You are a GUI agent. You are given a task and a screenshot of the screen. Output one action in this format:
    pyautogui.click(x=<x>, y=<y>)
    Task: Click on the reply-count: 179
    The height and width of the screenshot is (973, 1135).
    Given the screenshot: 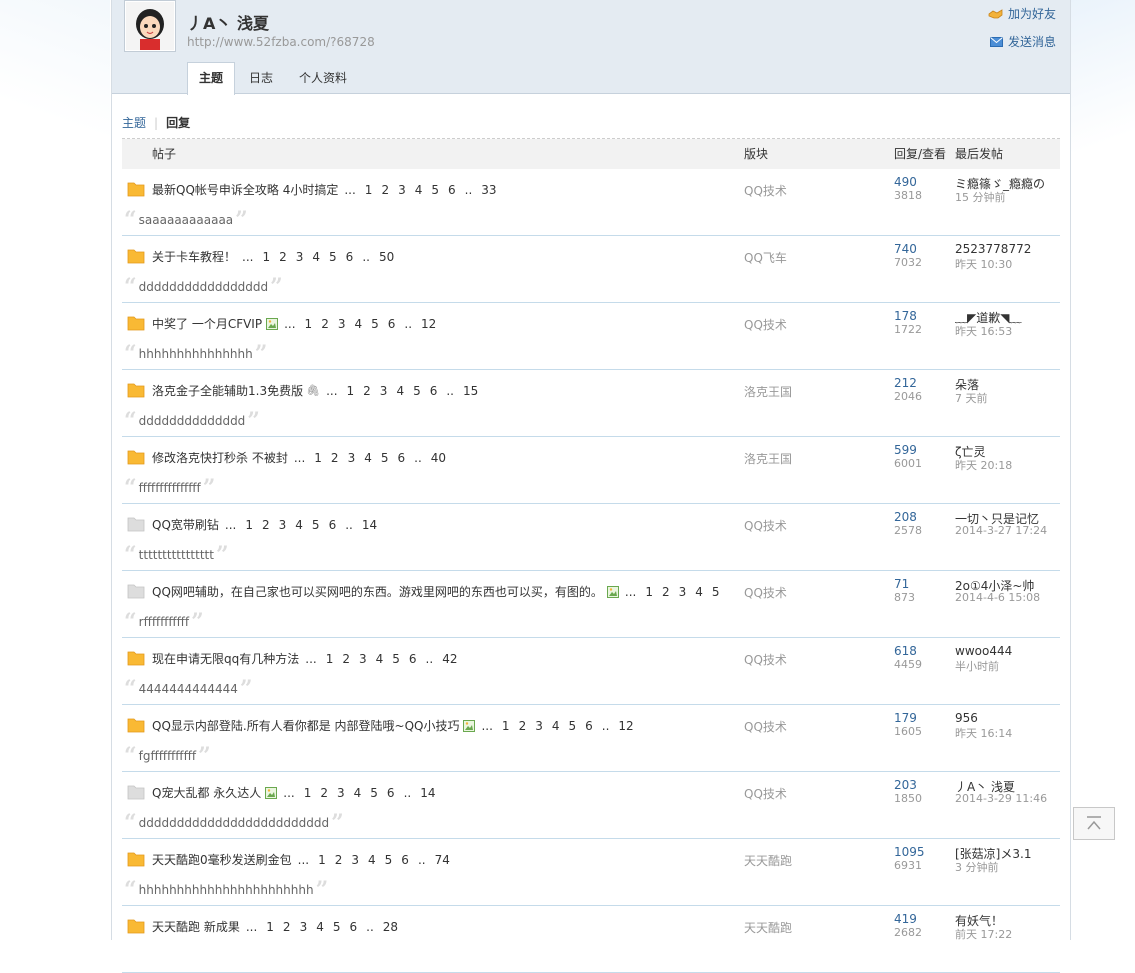 What is the action you would take?
    pyautogui.click(x=905, y=718)
    